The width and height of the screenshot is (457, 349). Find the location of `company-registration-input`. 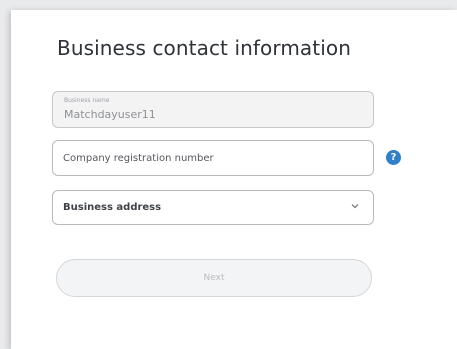

company-registration-input is located at coordinates (208, 158).